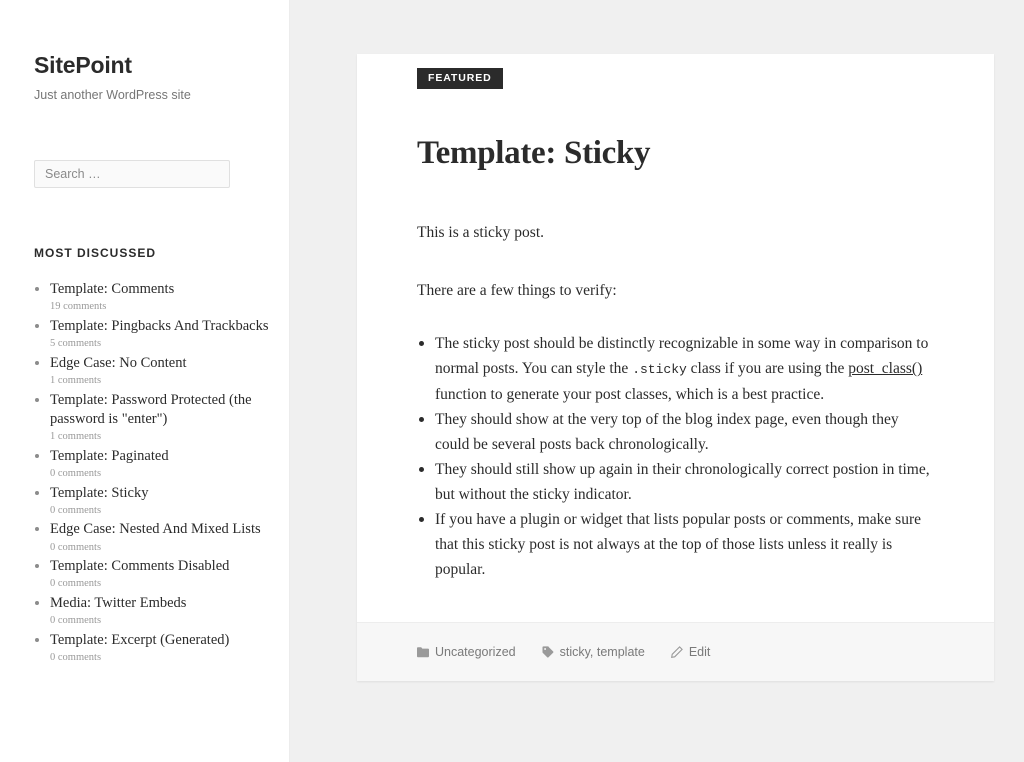  I want to click on edit-link: Edit, so click(690, 652).